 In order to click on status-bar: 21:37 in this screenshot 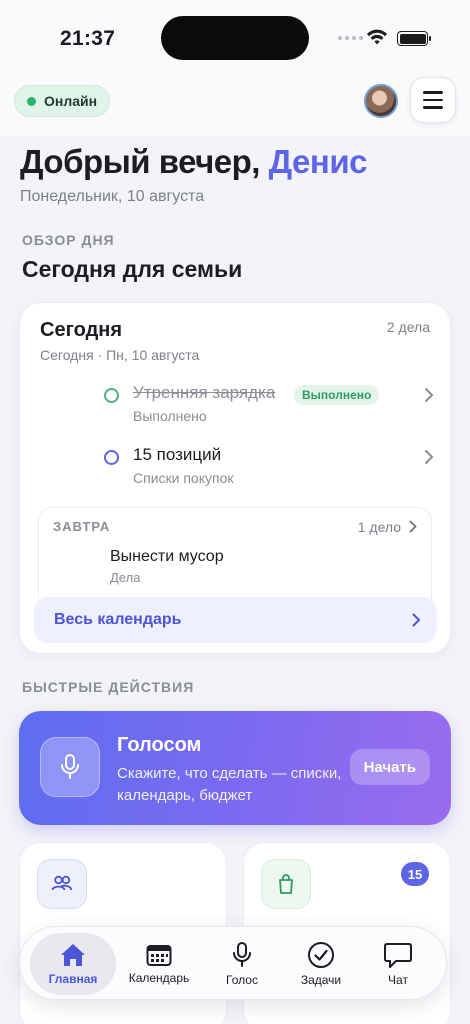, I will do `click(235, 40)`.